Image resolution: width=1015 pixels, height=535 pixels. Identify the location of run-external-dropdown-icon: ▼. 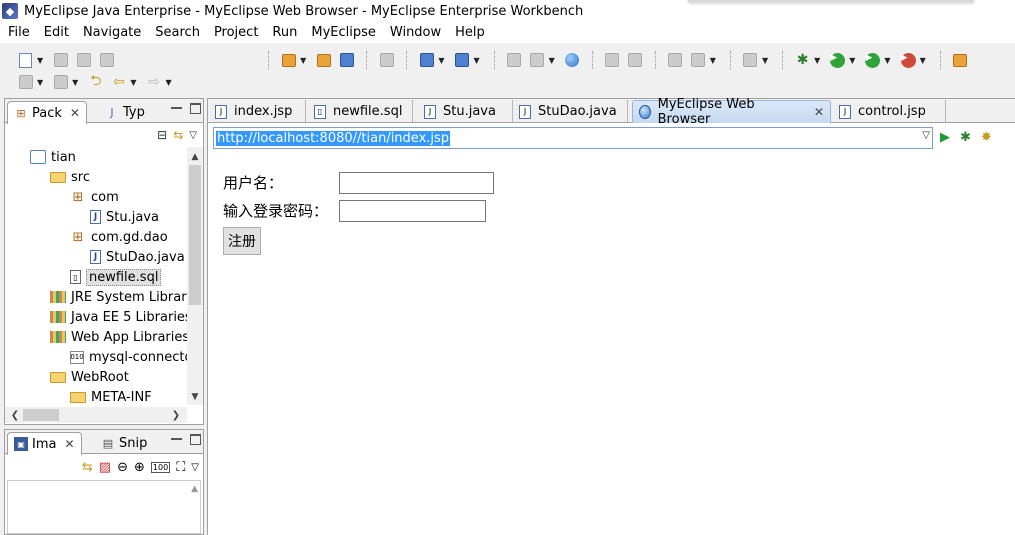
(887, 60).